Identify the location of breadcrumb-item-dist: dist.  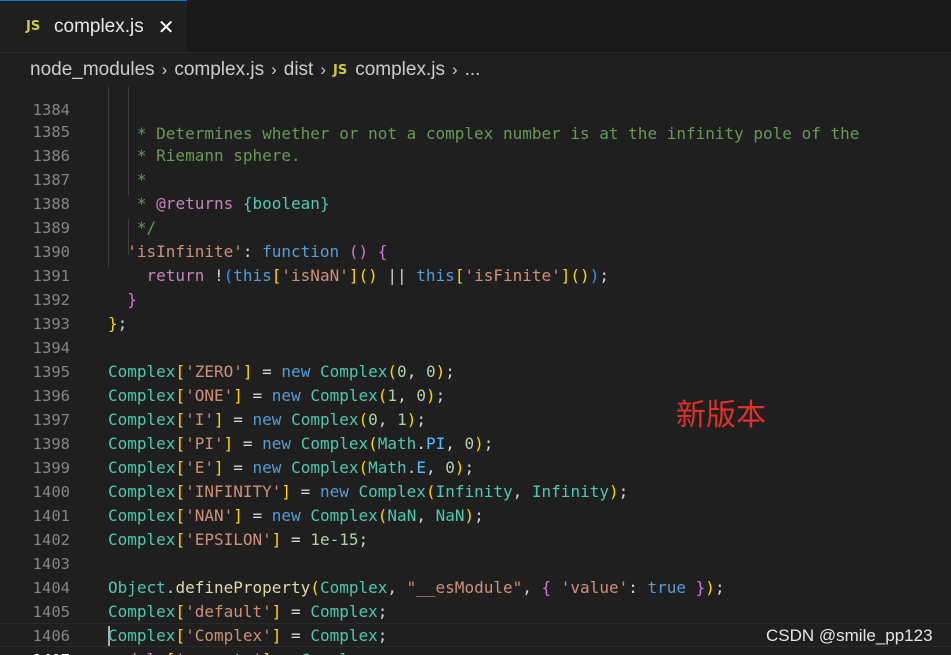
(299, 70).